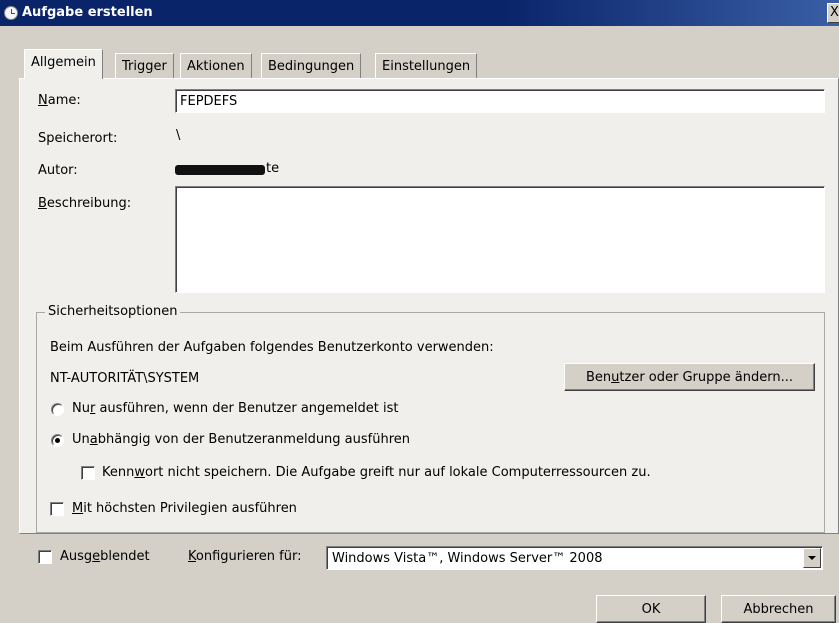  Describe the element at coordinates (85, 203) in the screenshot. I see `description-label: Beschreibung:` at that location.